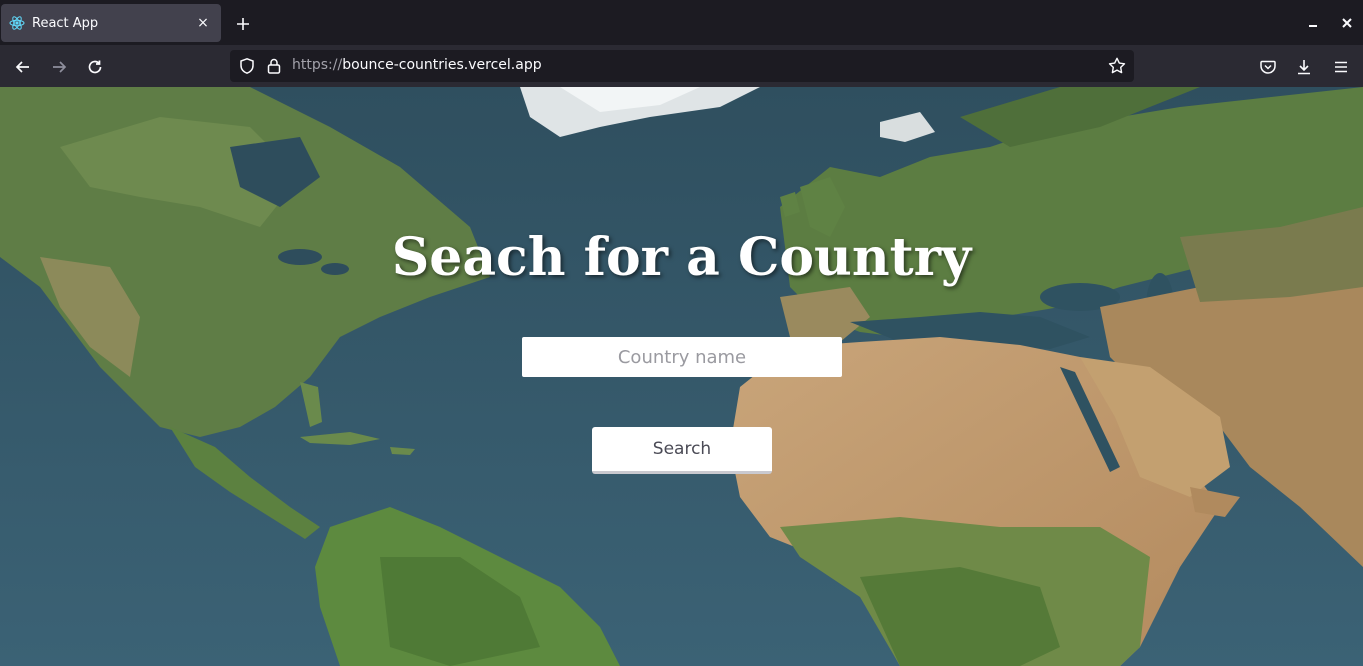 The width and height of the screenshot is (1363, 666). I want to click on country-search-input, so click(682, 357).